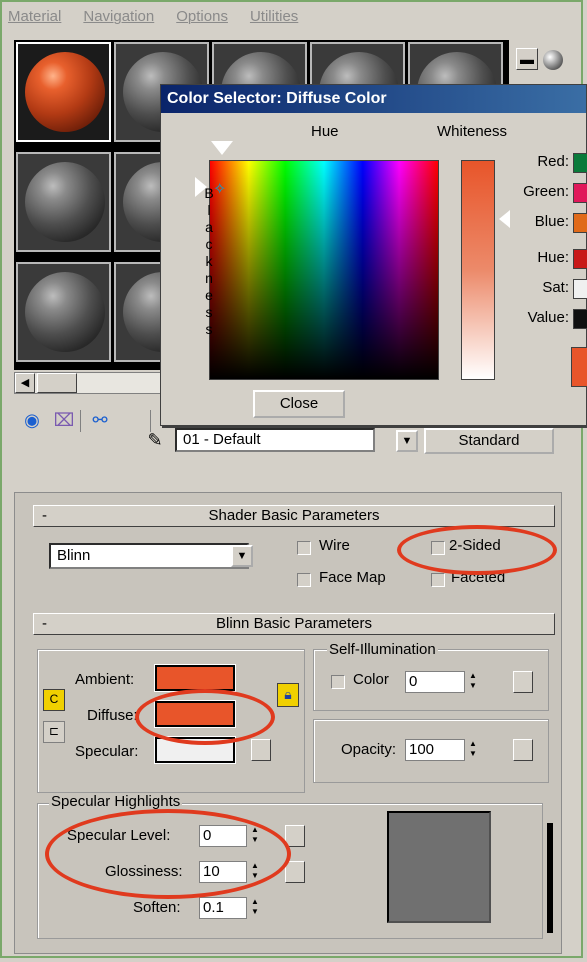 The image size is (587, 962). I want to click on ambient-color-swatch, so click(195, 678).